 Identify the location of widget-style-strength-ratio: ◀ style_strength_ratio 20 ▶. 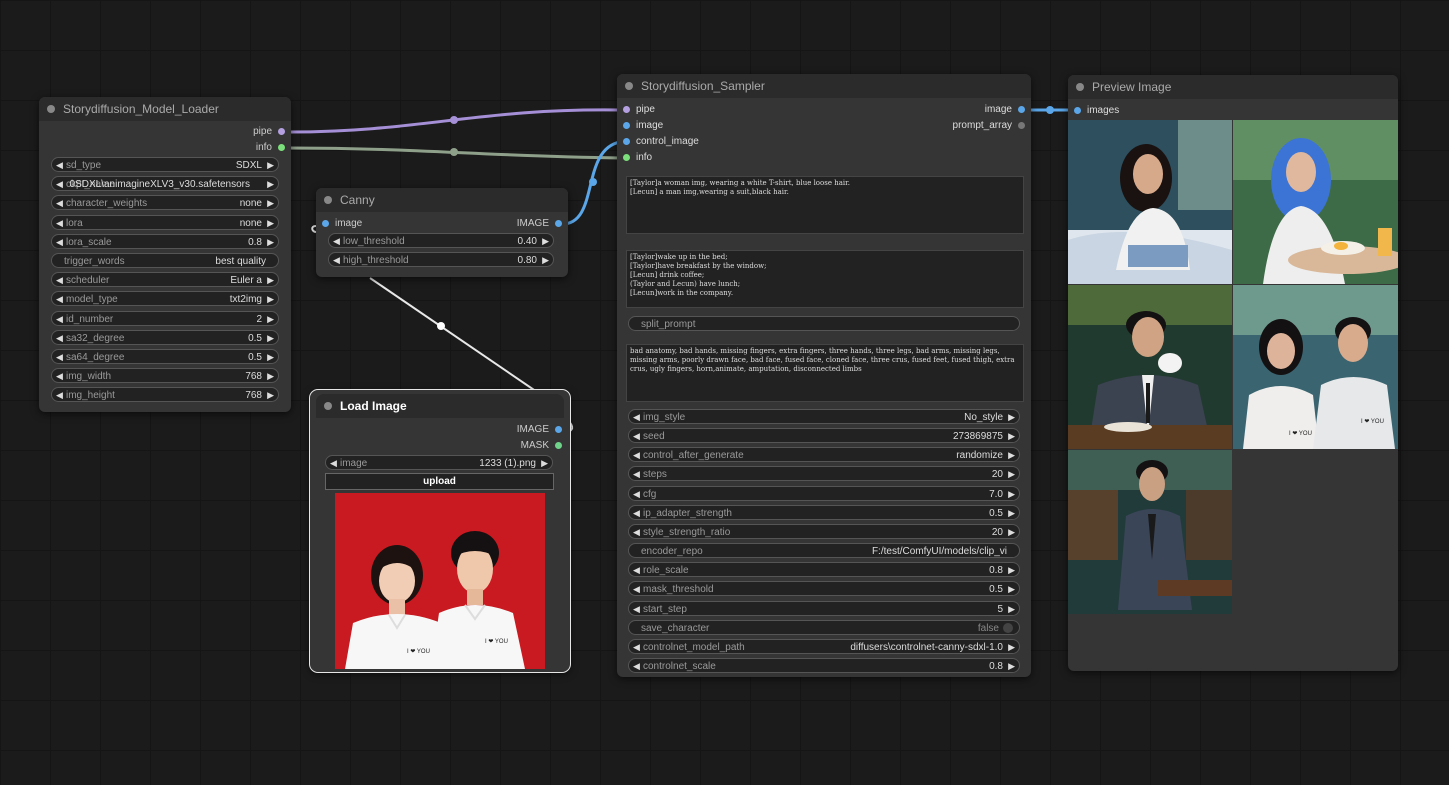
(824, 531).